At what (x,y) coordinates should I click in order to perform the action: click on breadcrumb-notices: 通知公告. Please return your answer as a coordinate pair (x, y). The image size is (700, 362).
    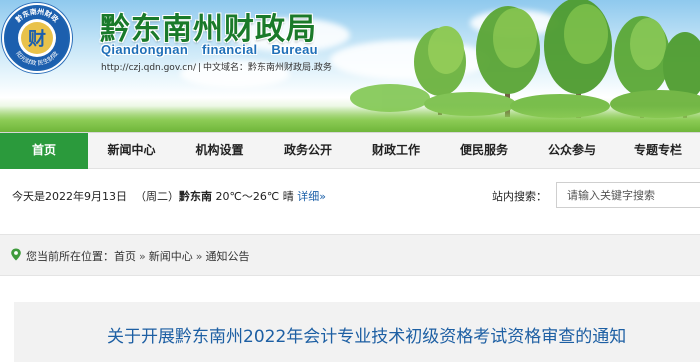
    Looking at the image, I should click on (227, 256).